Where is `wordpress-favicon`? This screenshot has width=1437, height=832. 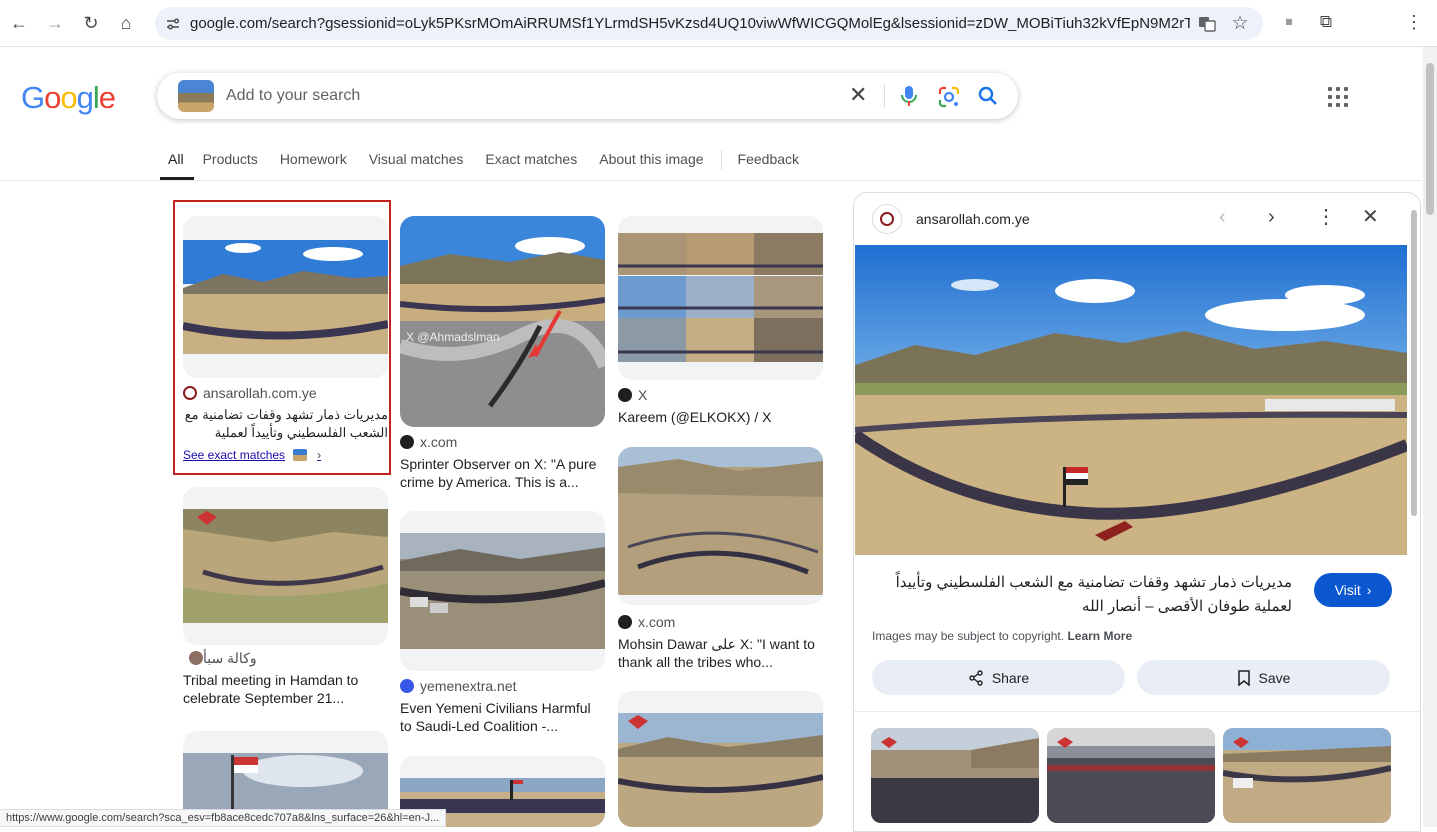
wordpress-favicon is located at coordinates (407, 686).